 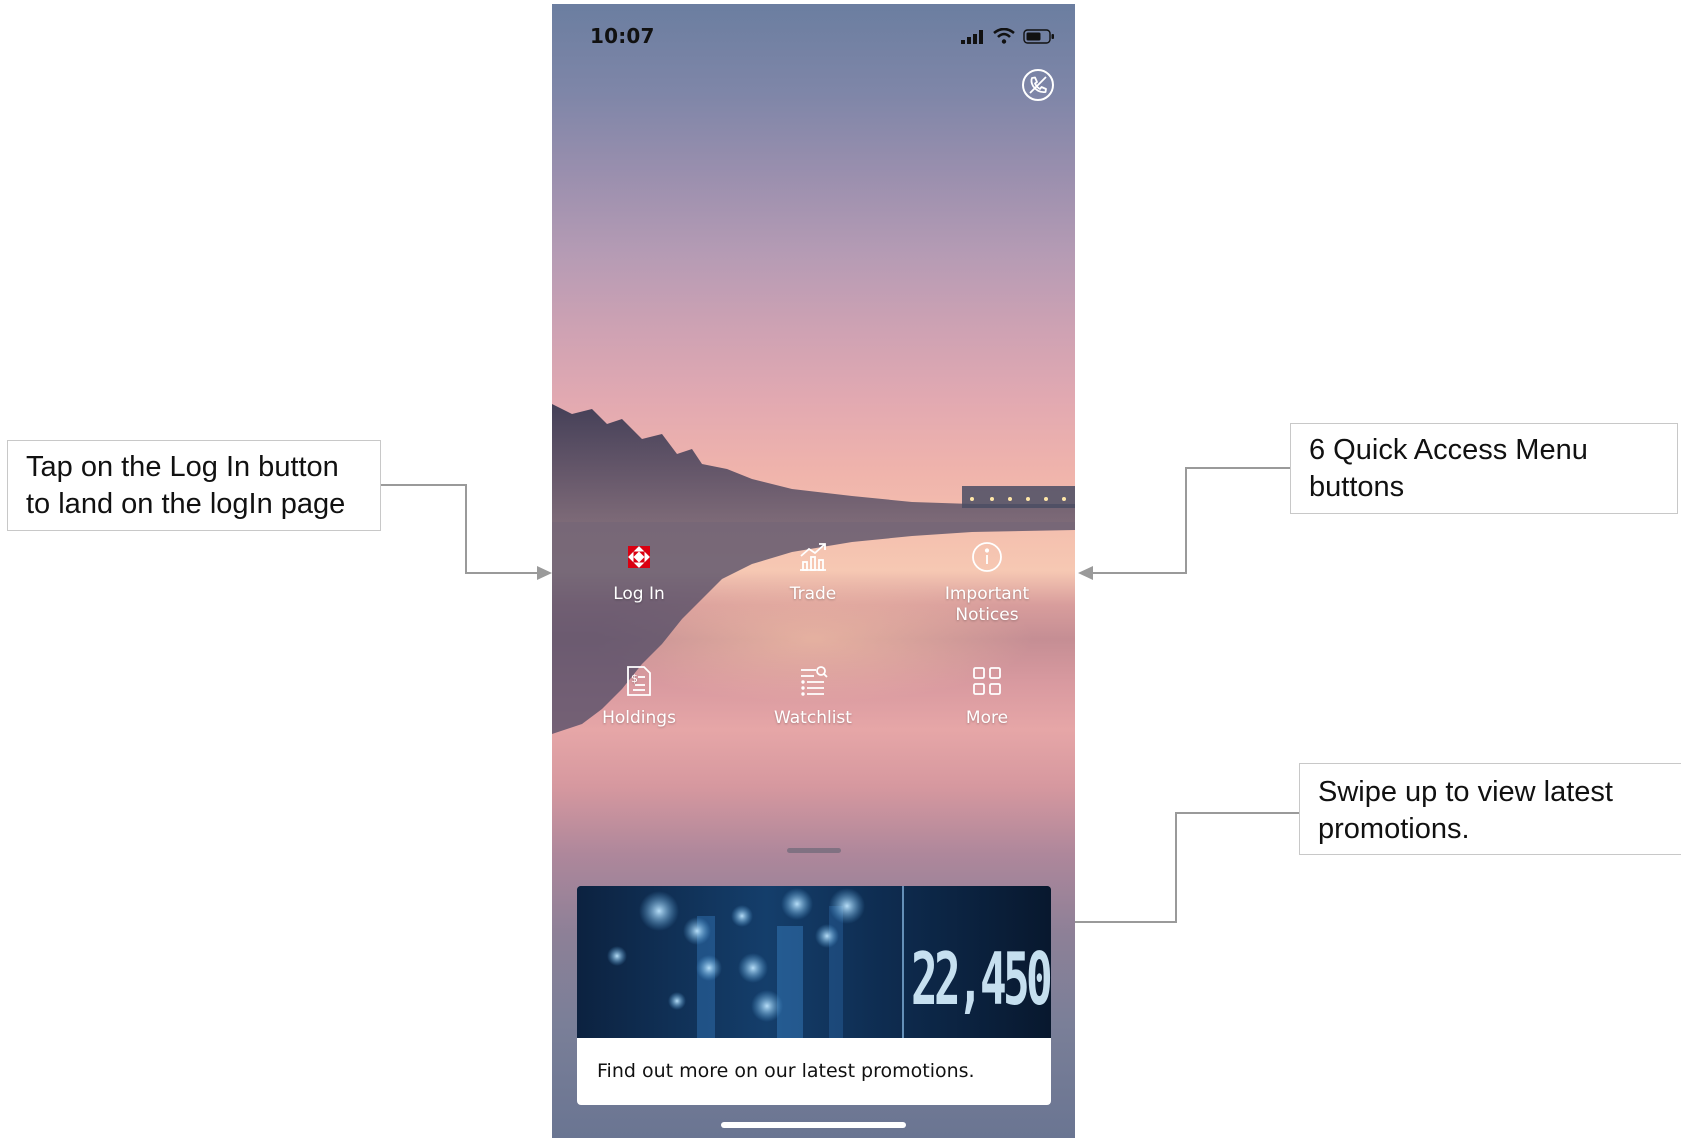 I want to click on wifi-icon, so click(x=1004, y=36).